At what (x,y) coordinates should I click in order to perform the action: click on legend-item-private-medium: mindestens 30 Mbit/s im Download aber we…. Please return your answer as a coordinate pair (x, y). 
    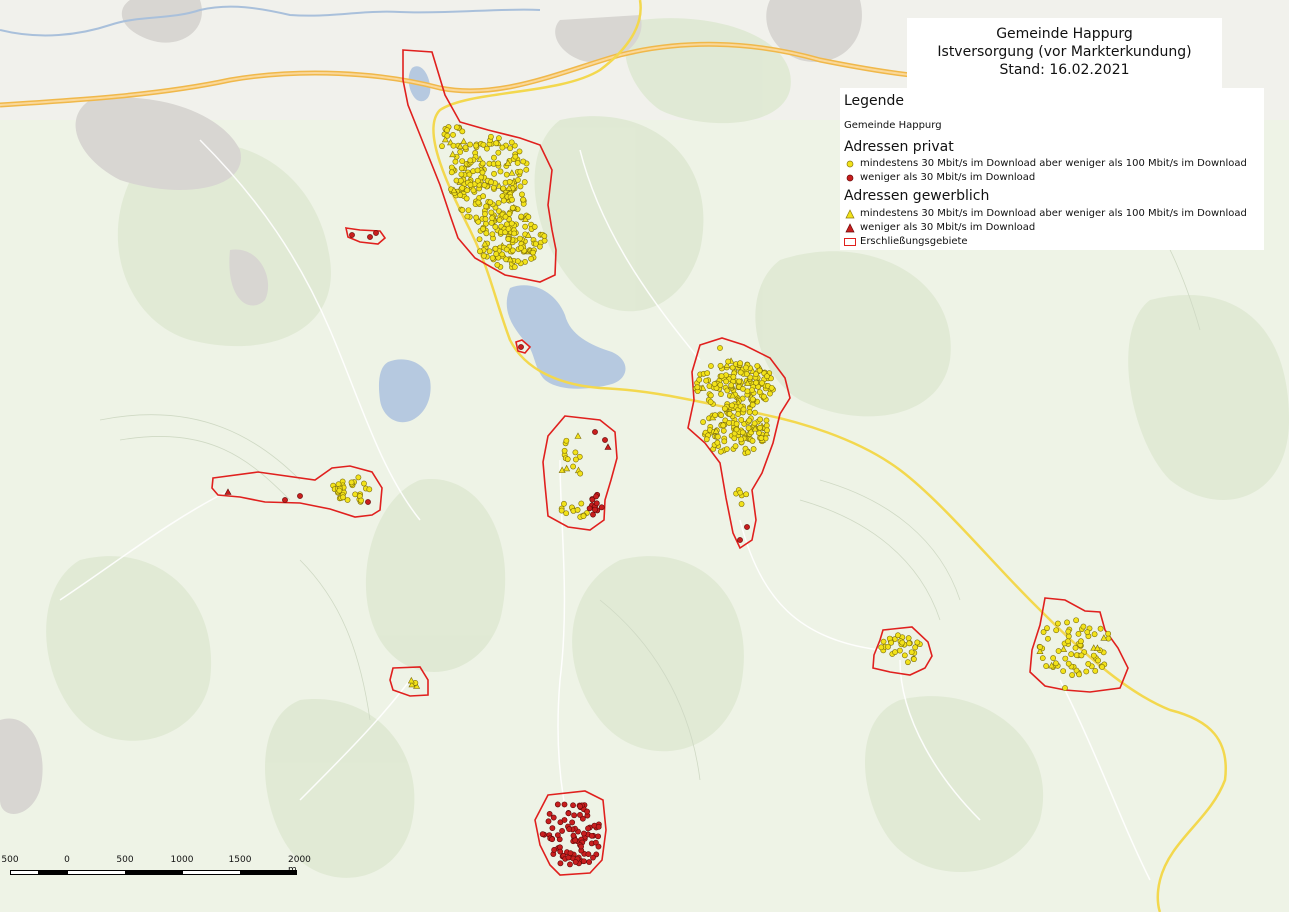
    Looking at the image, I should click on (1045, 163).